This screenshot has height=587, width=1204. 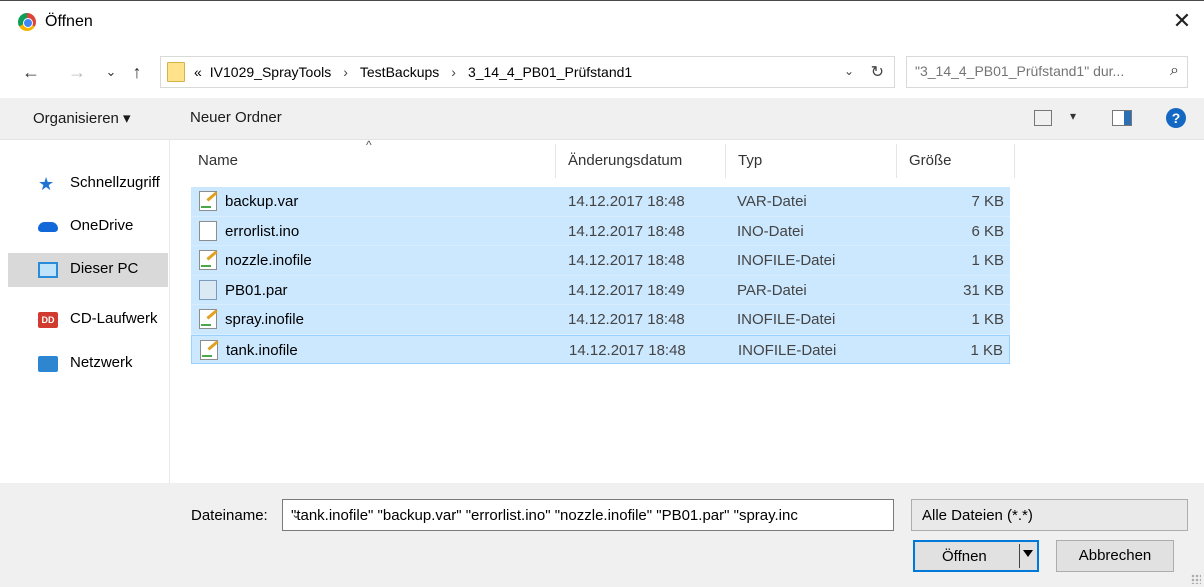 What do you see at coordinates (115, 182) in the screenshot?
I see `nav-item-label: Schnellzugriff` at bounding box center [115, 182].